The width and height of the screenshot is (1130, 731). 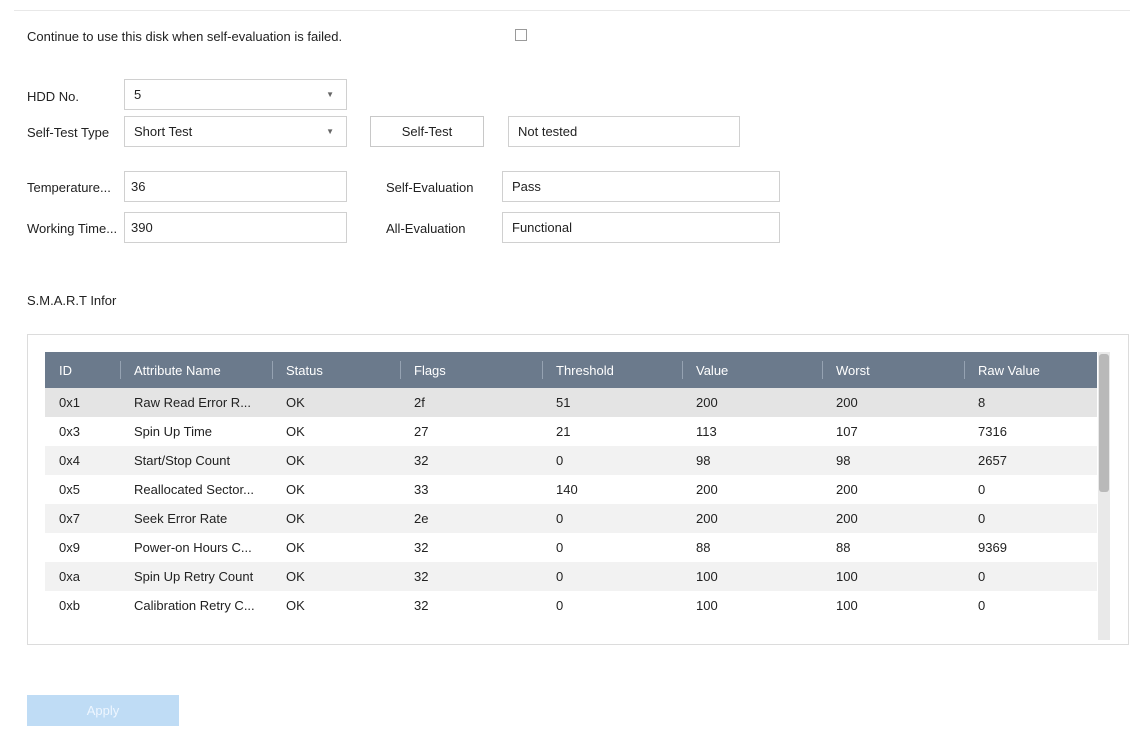 I want to click on working-time-field: 390, so click(x=235, y=227).